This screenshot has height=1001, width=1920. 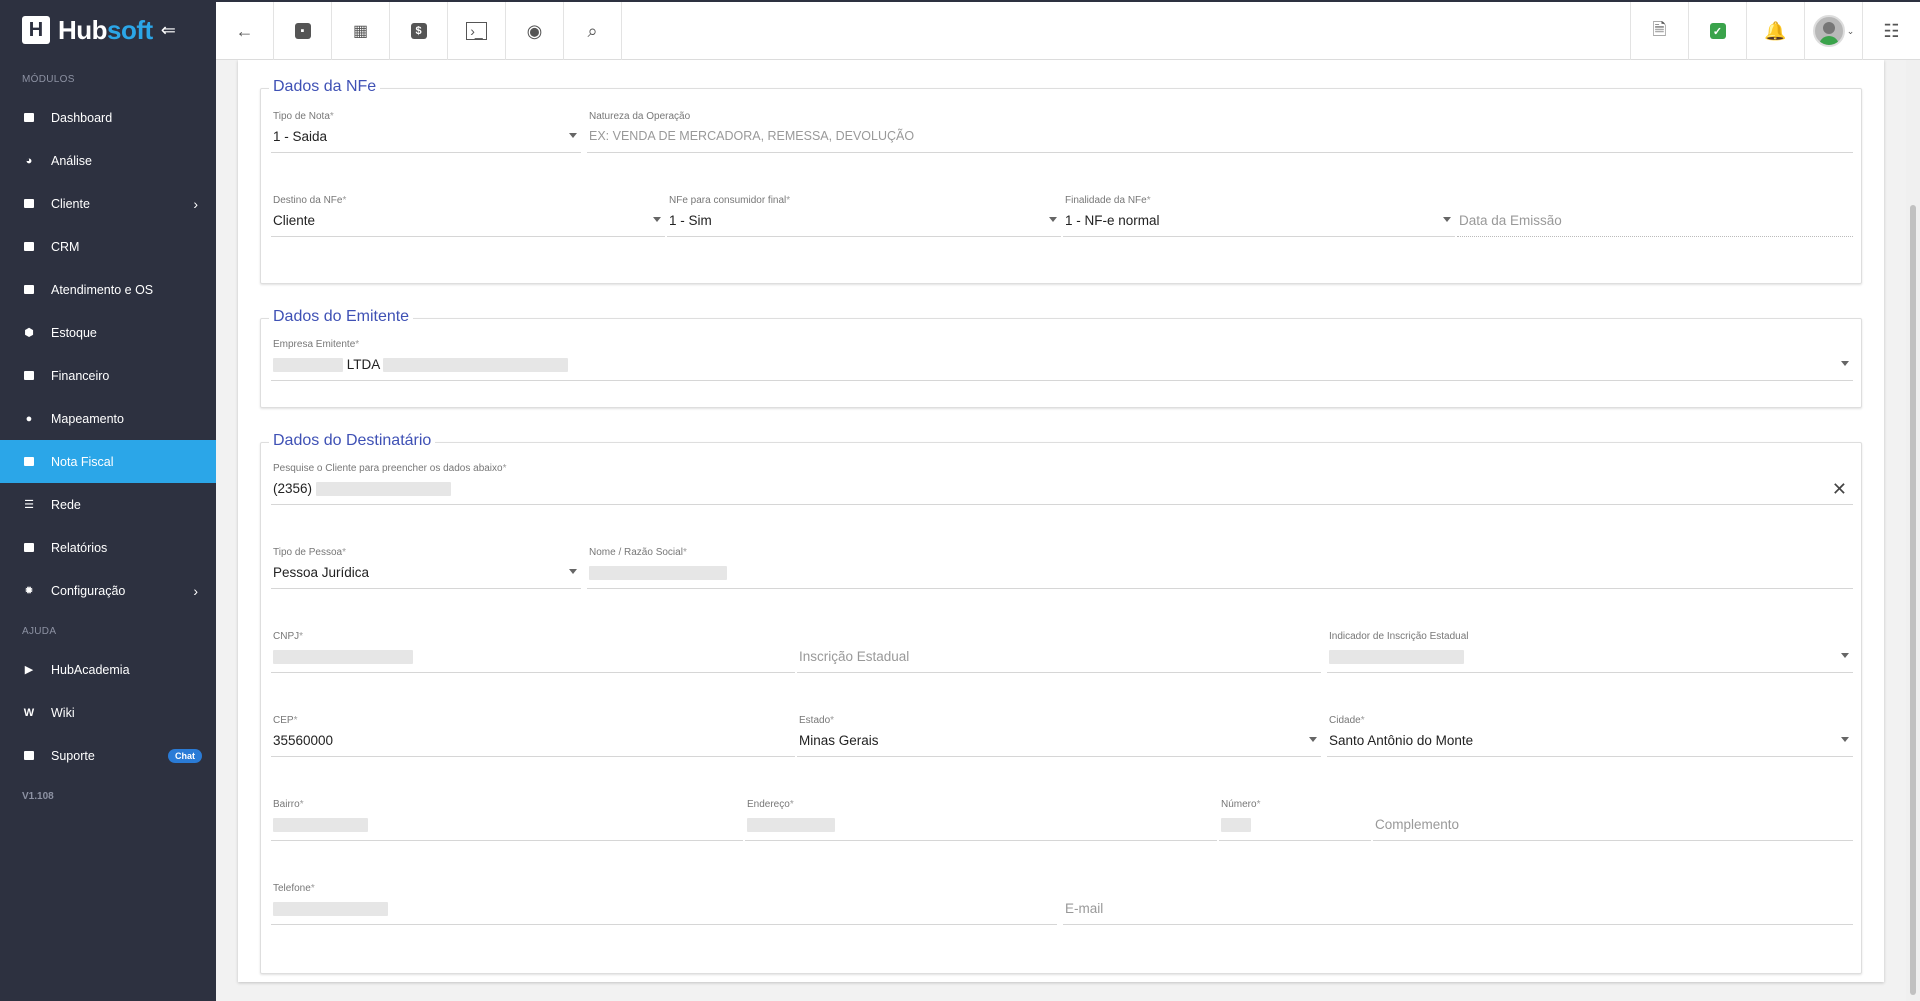 I want to click on list-icon: ☷, so click(x=1891, y=30).